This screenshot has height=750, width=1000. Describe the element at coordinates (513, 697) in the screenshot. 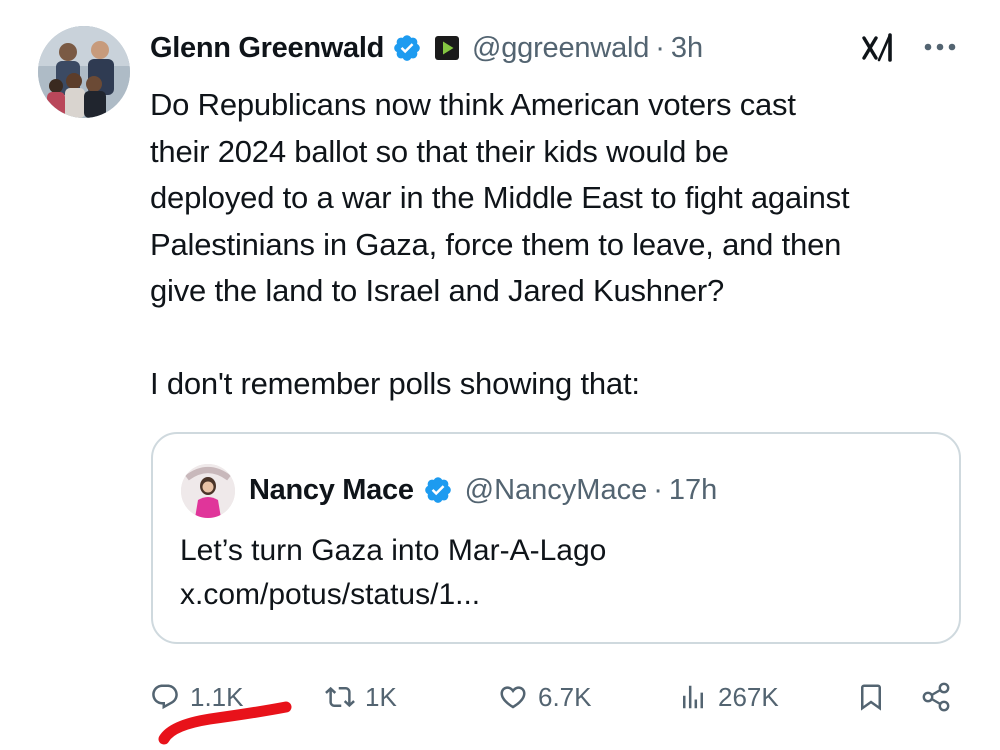

I see `heart-icon` at that location.